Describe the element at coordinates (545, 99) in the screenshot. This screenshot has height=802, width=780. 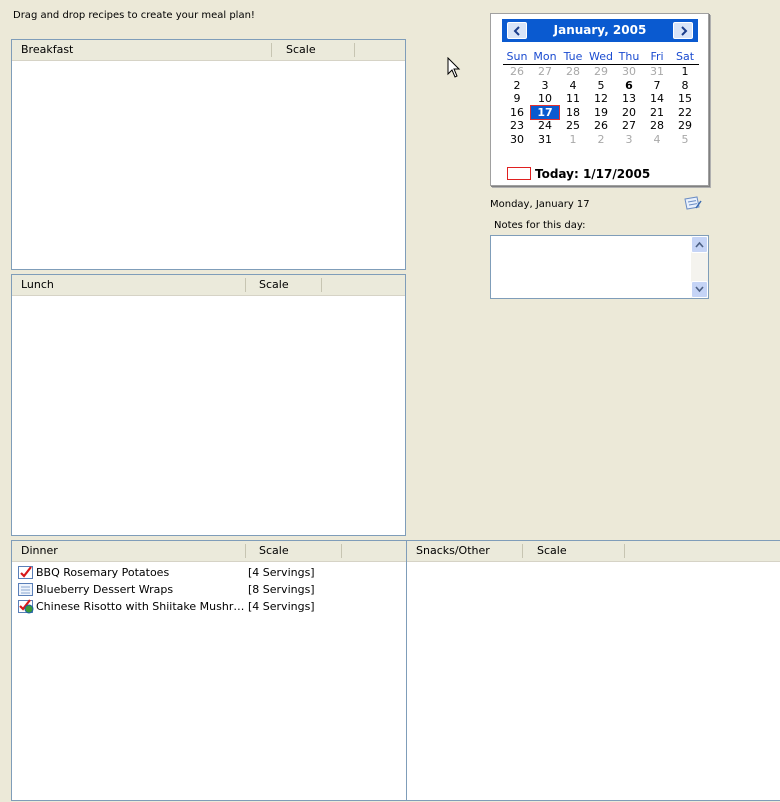
I see `calendar-day: 10` at that location.